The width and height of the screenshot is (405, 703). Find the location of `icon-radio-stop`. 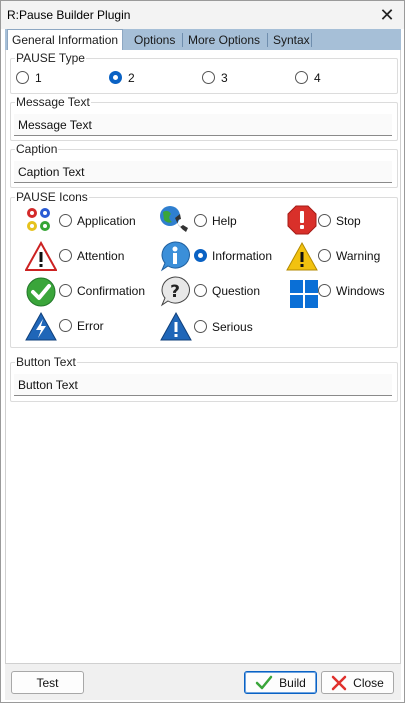

icon-radio-stop is located at coordinates (324, 220).